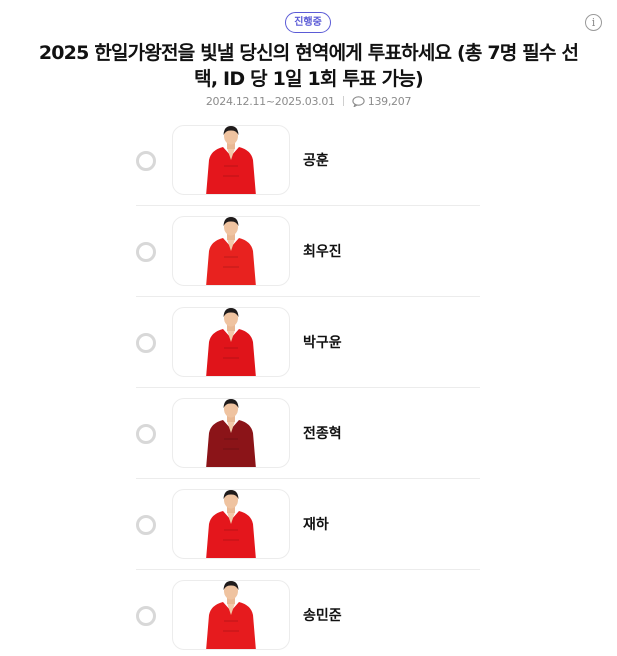 This screenshot has width=617, height=656. Describe the element at coordinates (316, 525) in the screenshot. I see `candidate-name: 재하` at that location.